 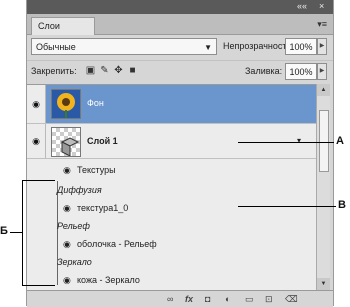 I want to click on callout-label-b: В, so click(x=342, y=205).